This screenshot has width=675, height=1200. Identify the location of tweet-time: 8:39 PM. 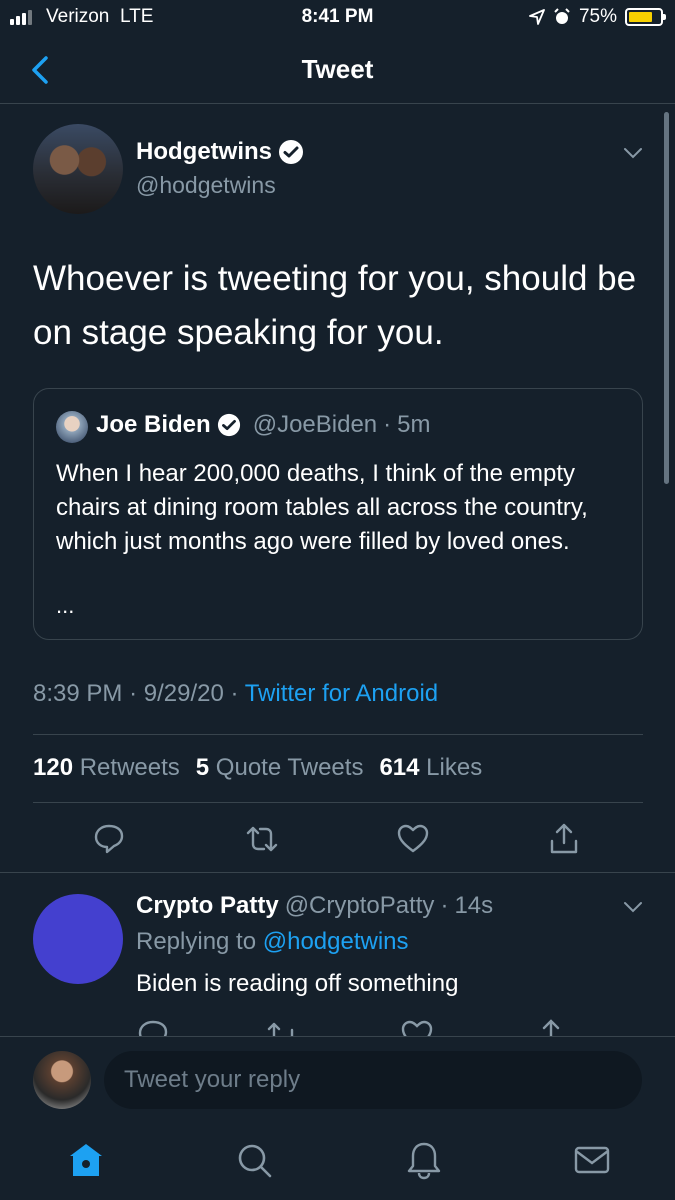
(78, 693).